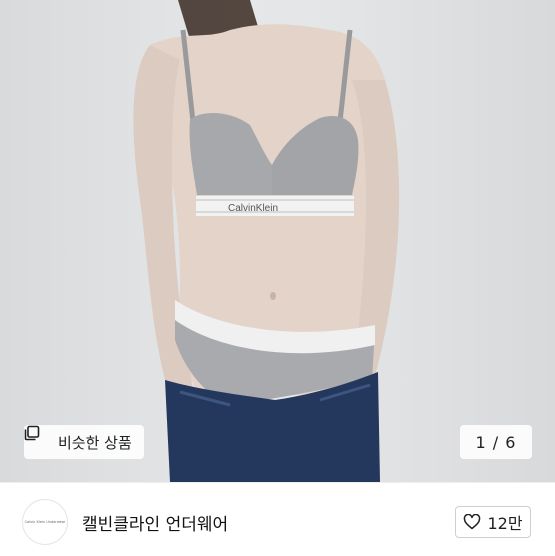 The image size is (555, 556). I want to click on bra-band-text: CalvinKlein, so click(253, 208).